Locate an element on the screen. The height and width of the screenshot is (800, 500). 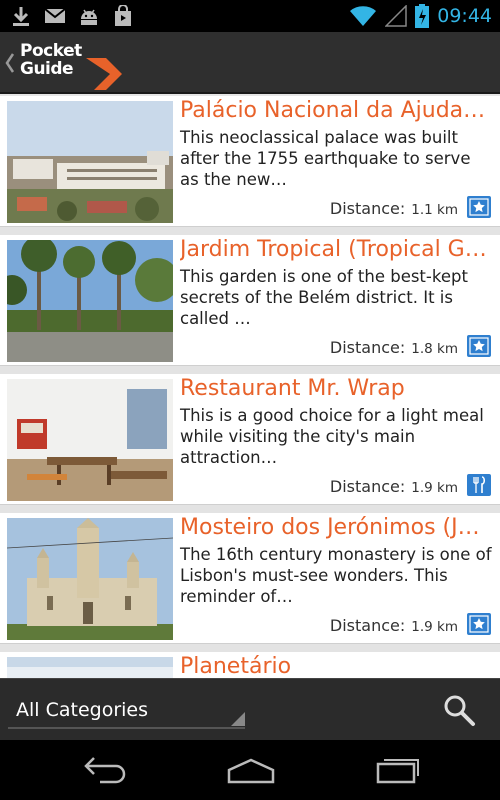
distance-value: 1.1 km is located at coordinates (434, 210).